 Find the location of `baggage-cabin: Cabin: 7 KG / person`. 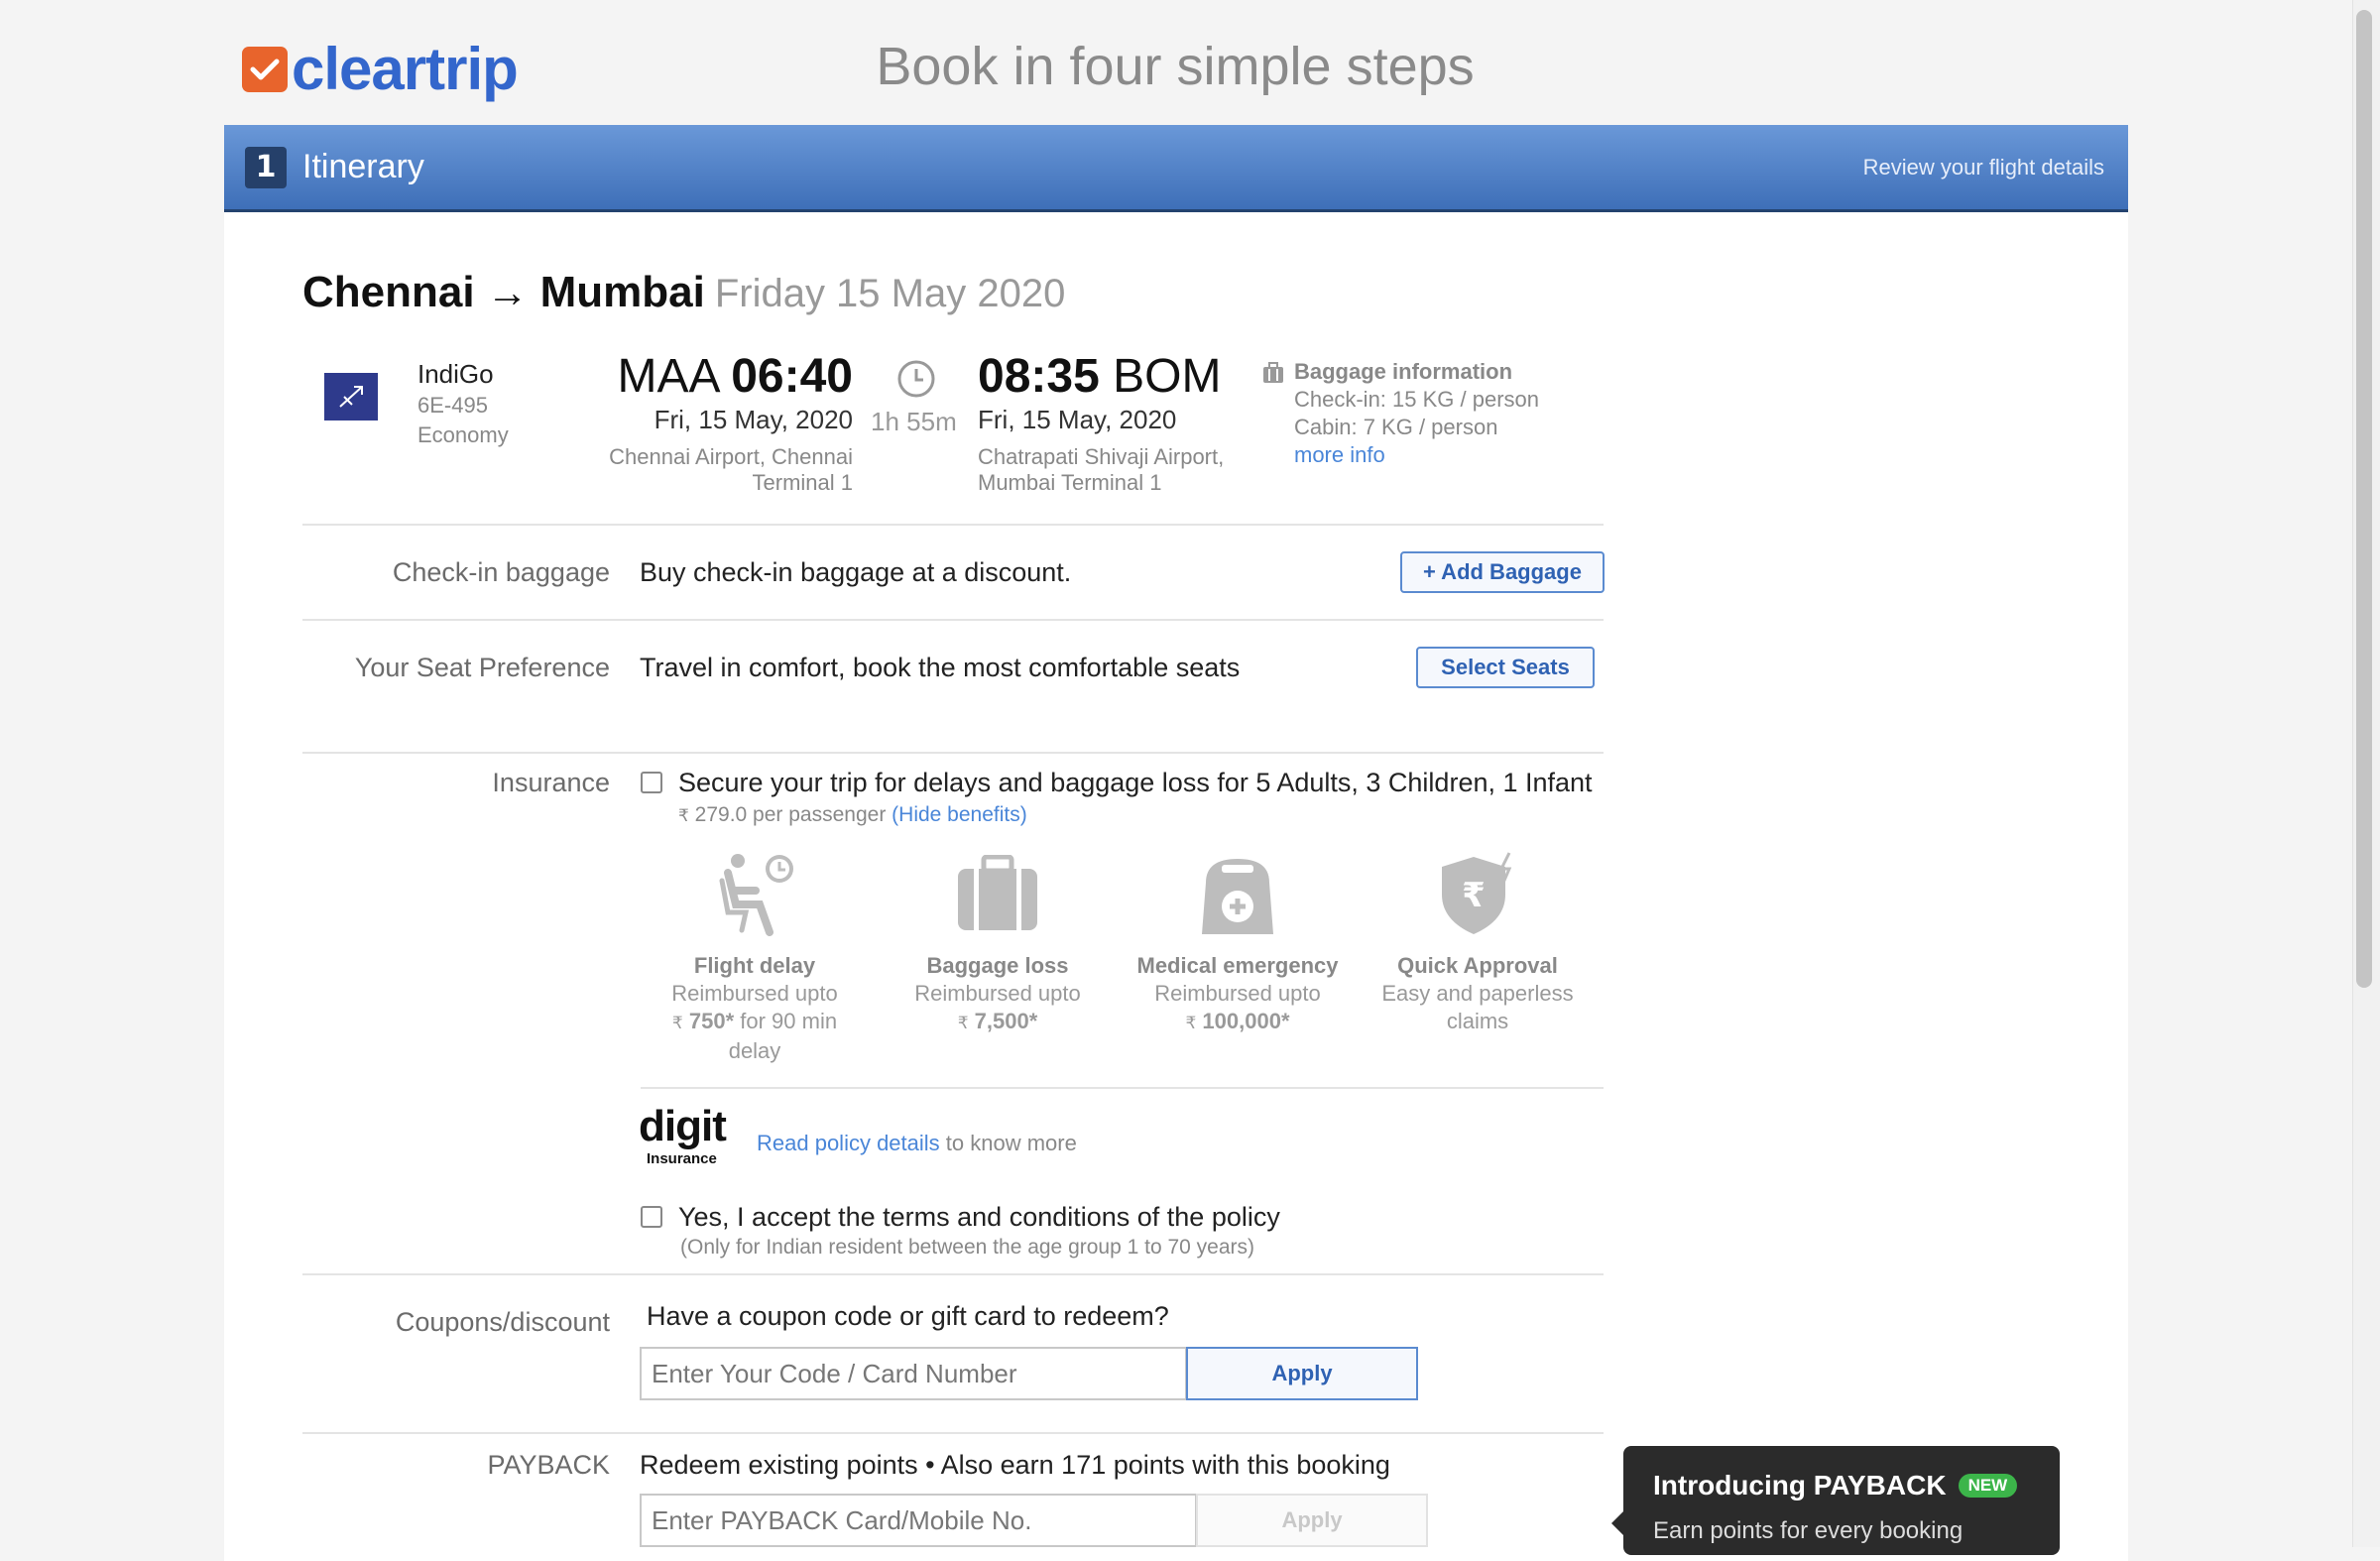

baggage-cabin: Cabin: 7 KG / person is located at coordinates (1396, 427).